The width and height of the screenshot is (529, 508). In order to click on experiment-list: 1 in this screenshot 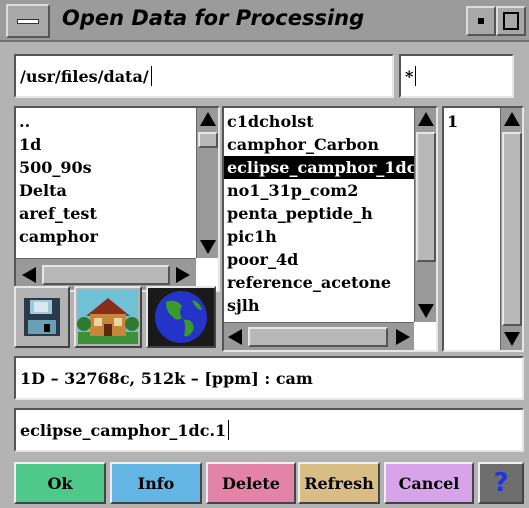, I will do `click(483, 229)`.